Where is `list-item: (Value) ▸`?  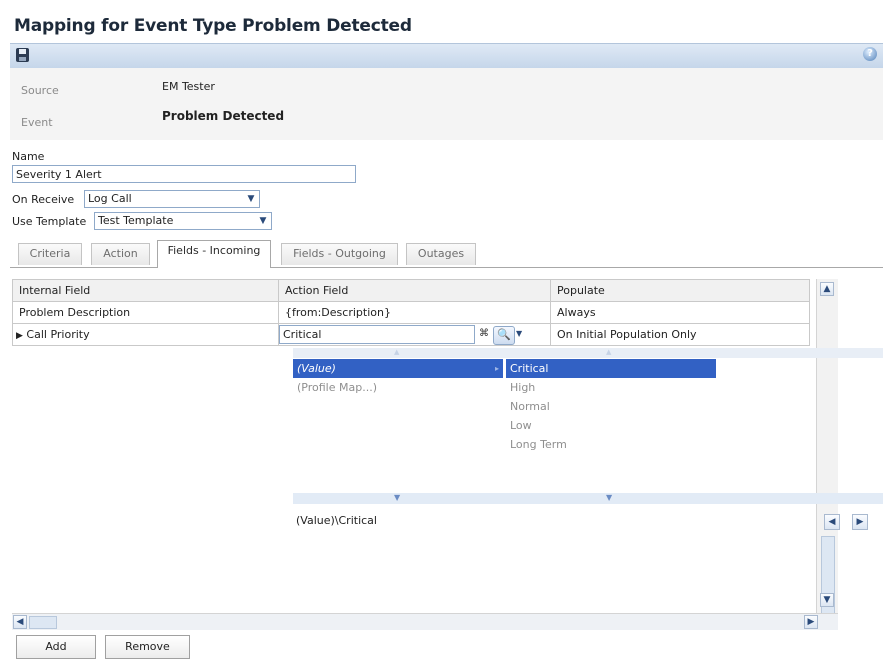 list-item: (Value) ▸ is located at coordinates (398, 368).